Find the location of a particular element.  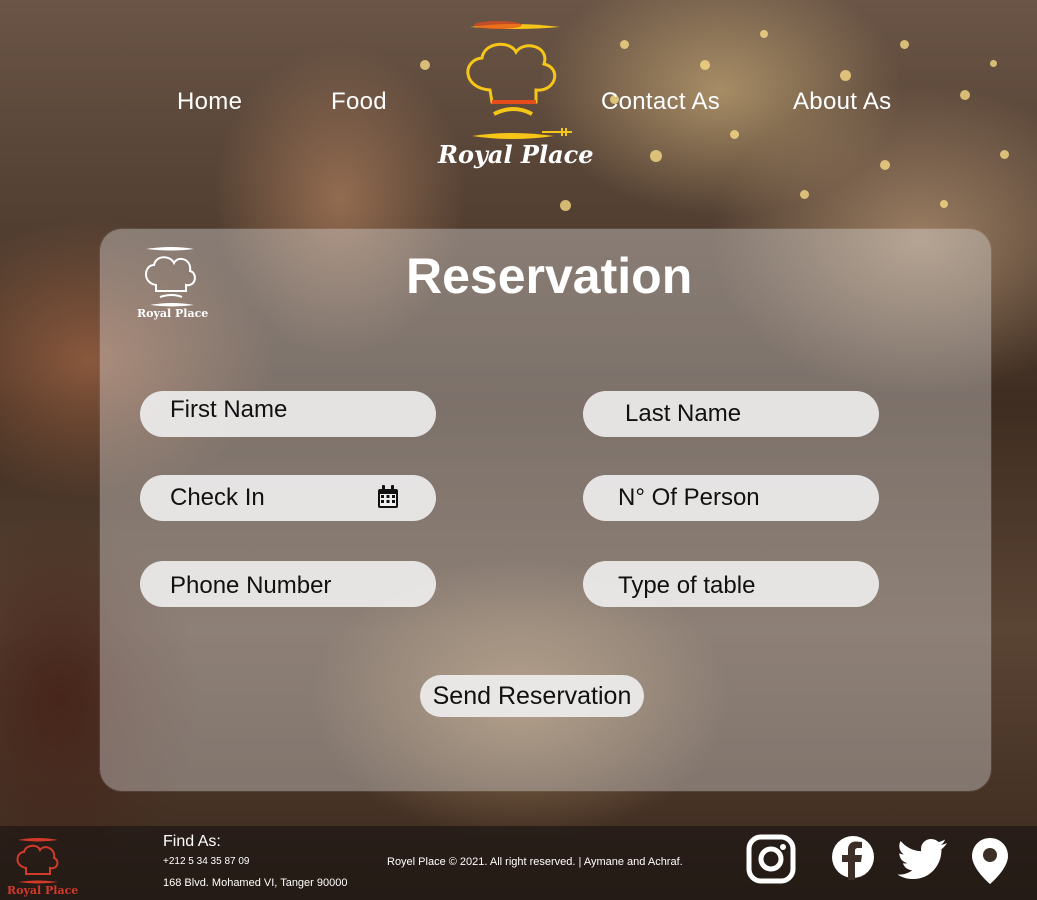

table-type-select: Type of table is located at coordinates (731, 584).